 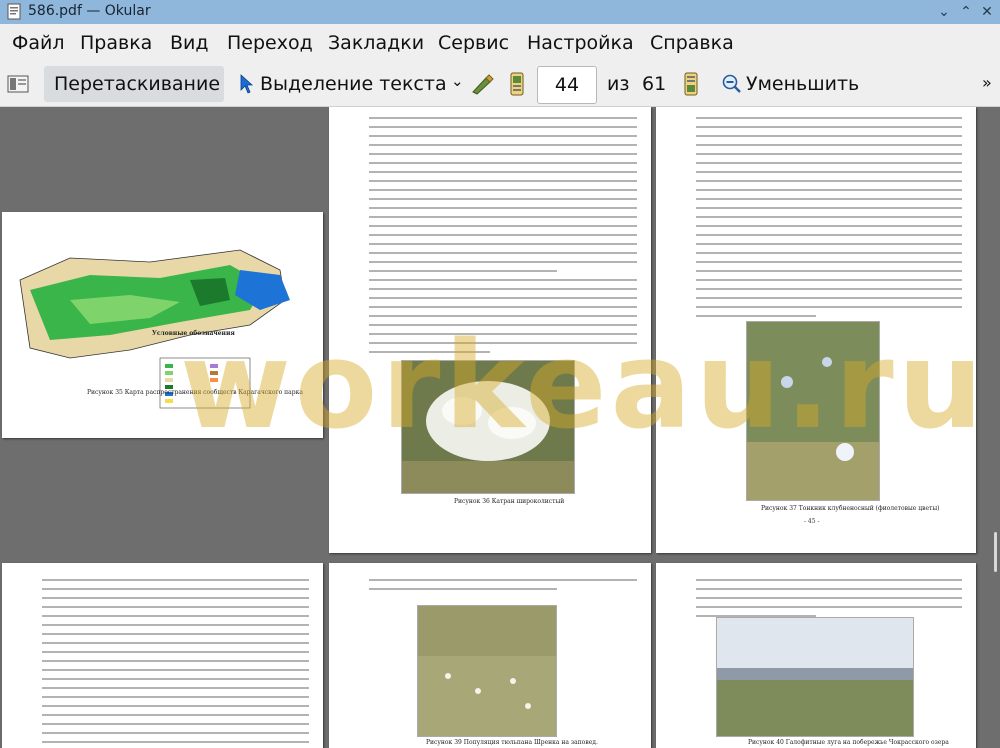 What do you see at coordinates (732, 84) in the screenshot?
I see `zoom-out-icon` at bounding box center [732, 84].